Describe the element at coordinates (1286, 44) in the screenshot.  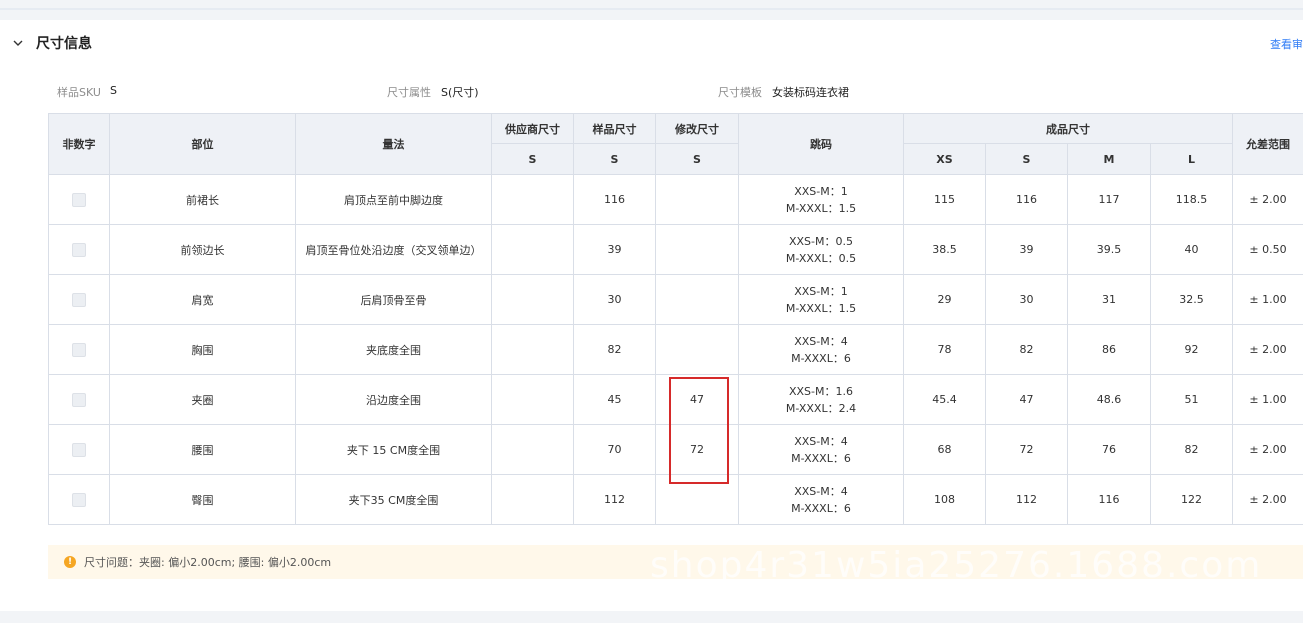
I see `audit-link: 查看审` at that location.